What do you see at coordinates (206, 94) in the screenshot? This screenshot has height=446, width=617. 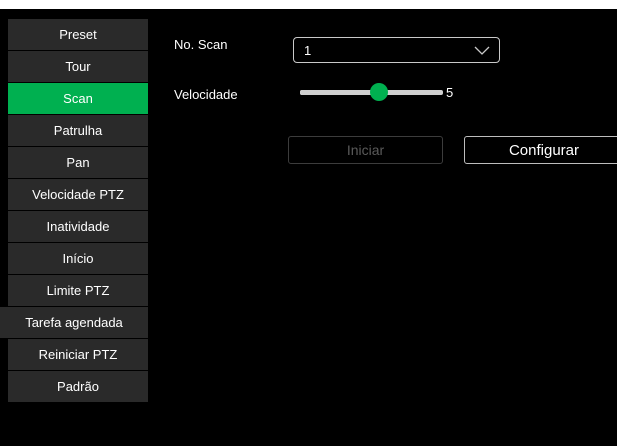 I see `speed-label: Velocidade` at bounding box center [206, 94].